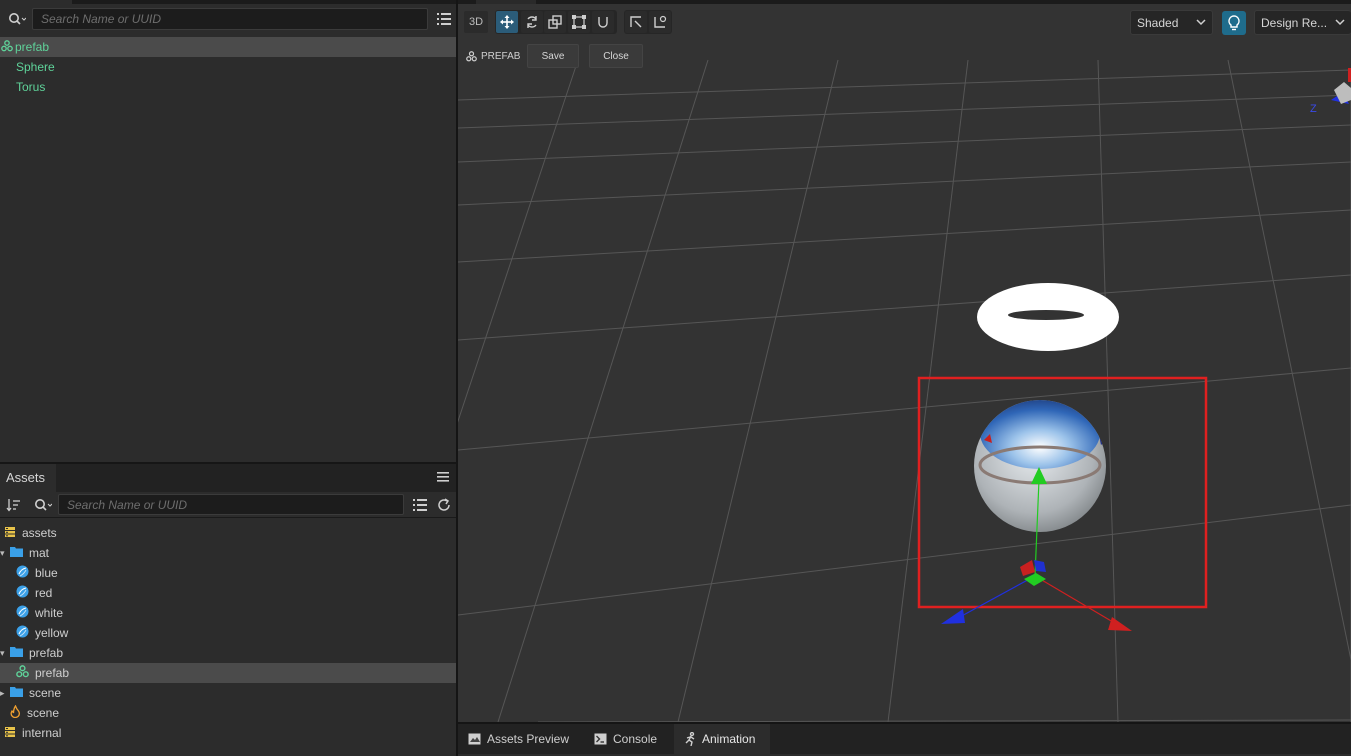 This screenshot has width=1351, height=756. I want to click on rect-icon, so click(579, 22).